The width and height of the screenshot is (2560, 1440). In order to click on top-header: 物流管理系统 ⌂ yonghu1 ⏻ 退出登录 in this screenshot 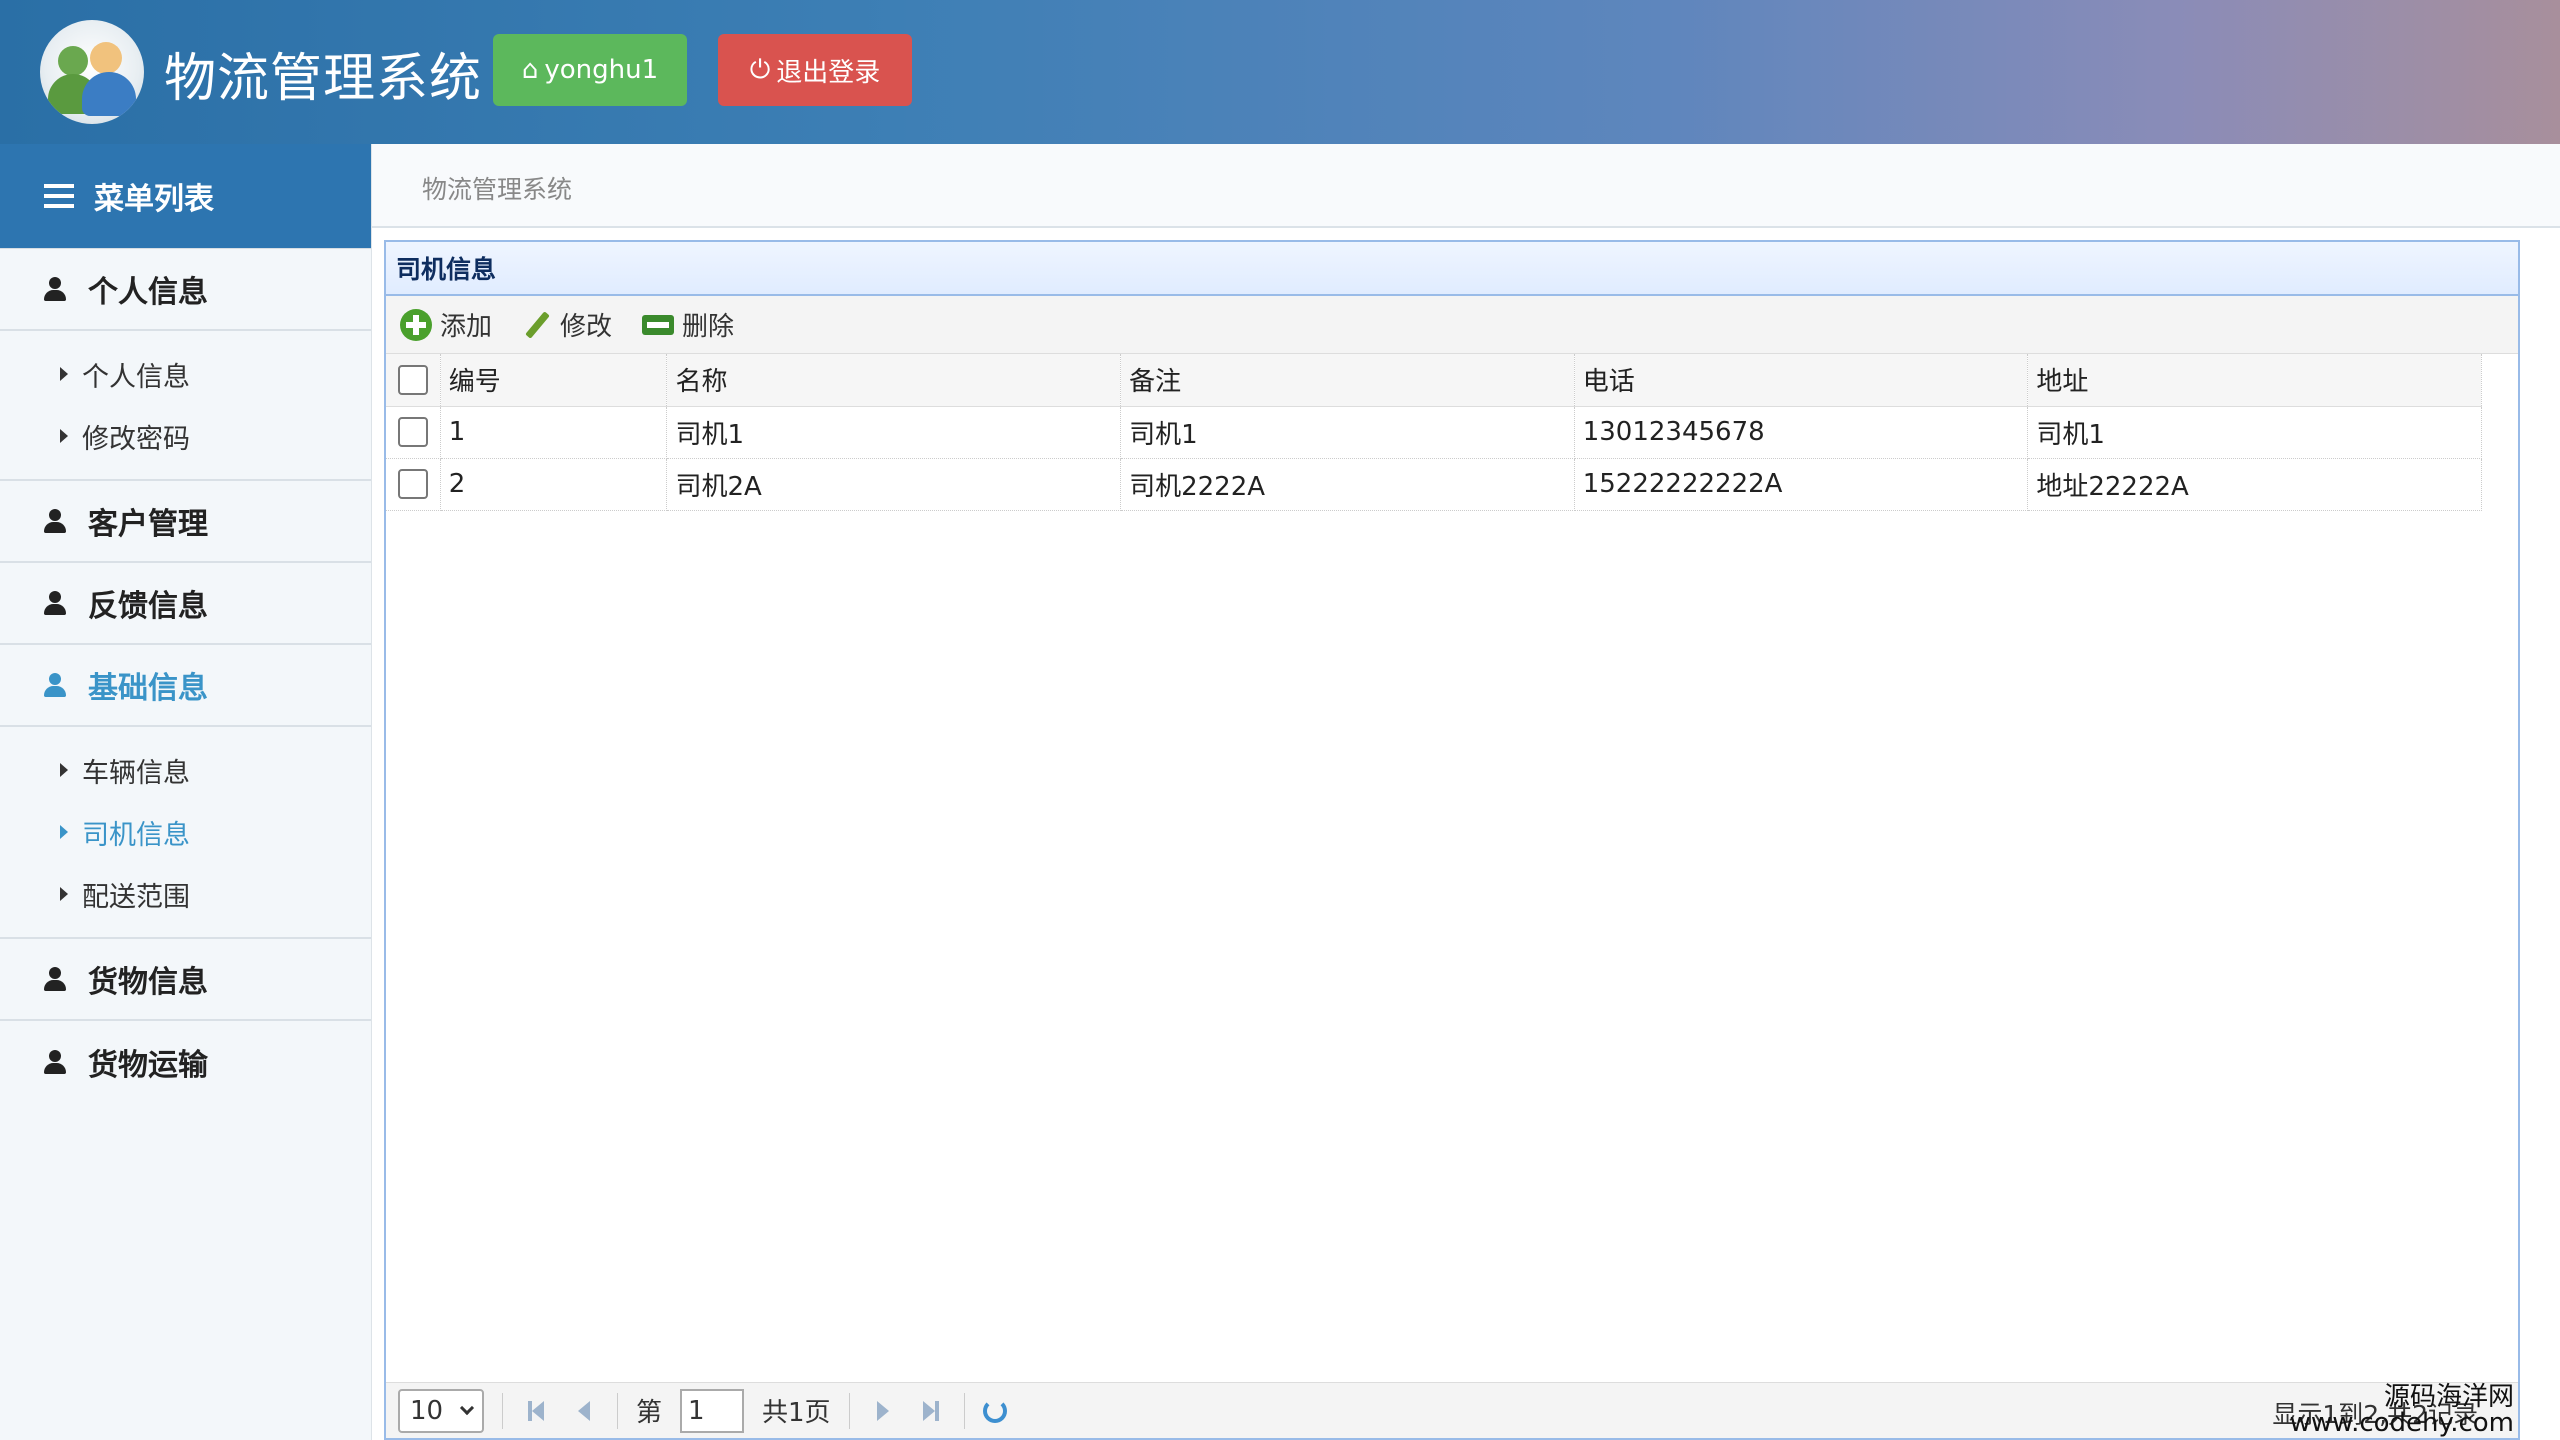, I will do `click(1280, 72)`.